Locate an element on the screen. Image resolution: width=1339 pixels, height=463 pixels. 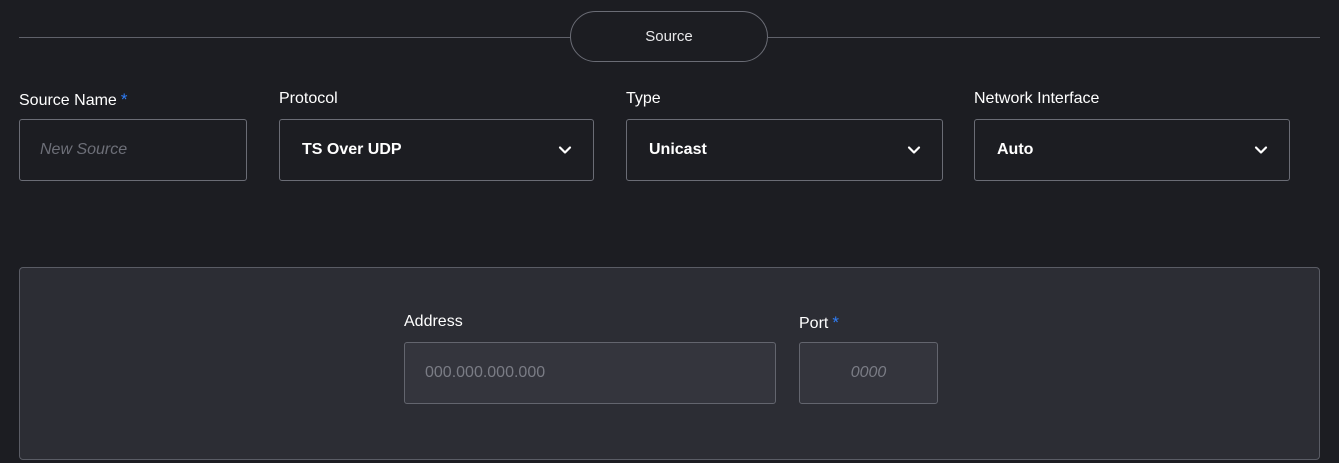
port-label-text: Port is located at coordinates (814, 323).